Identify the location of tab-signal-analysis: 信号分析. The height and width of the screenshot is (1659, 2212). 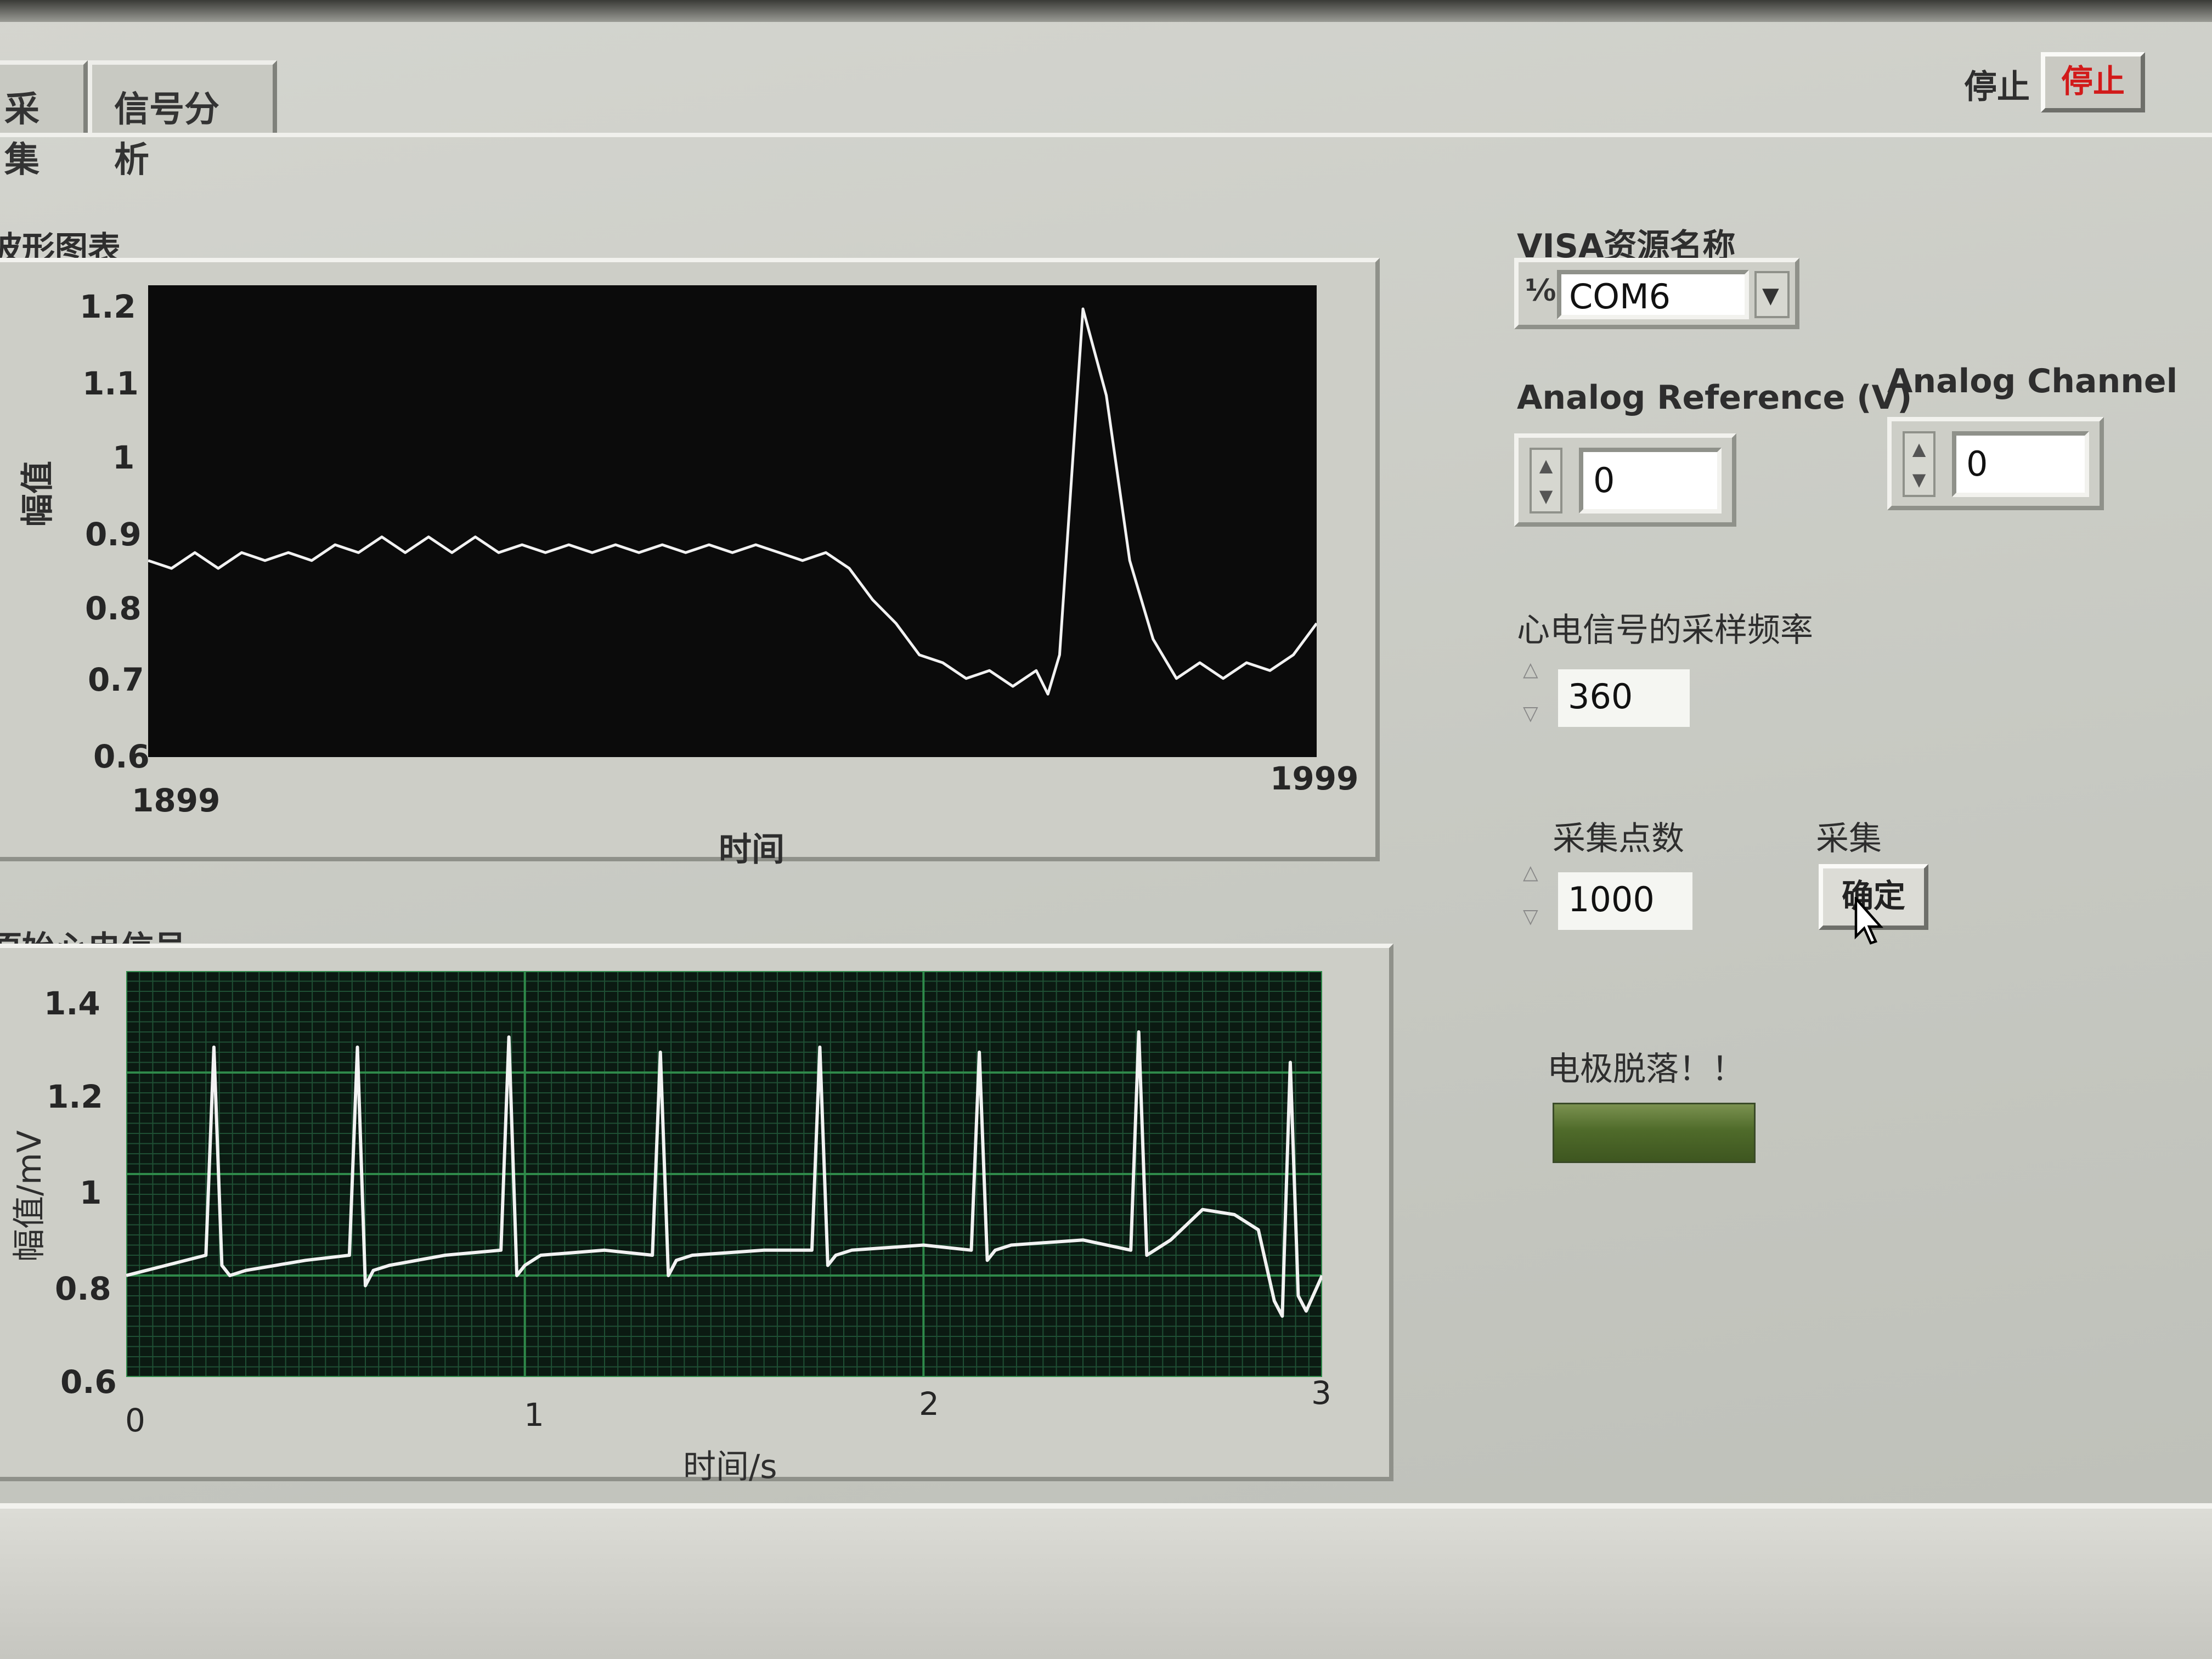
(183, 120).